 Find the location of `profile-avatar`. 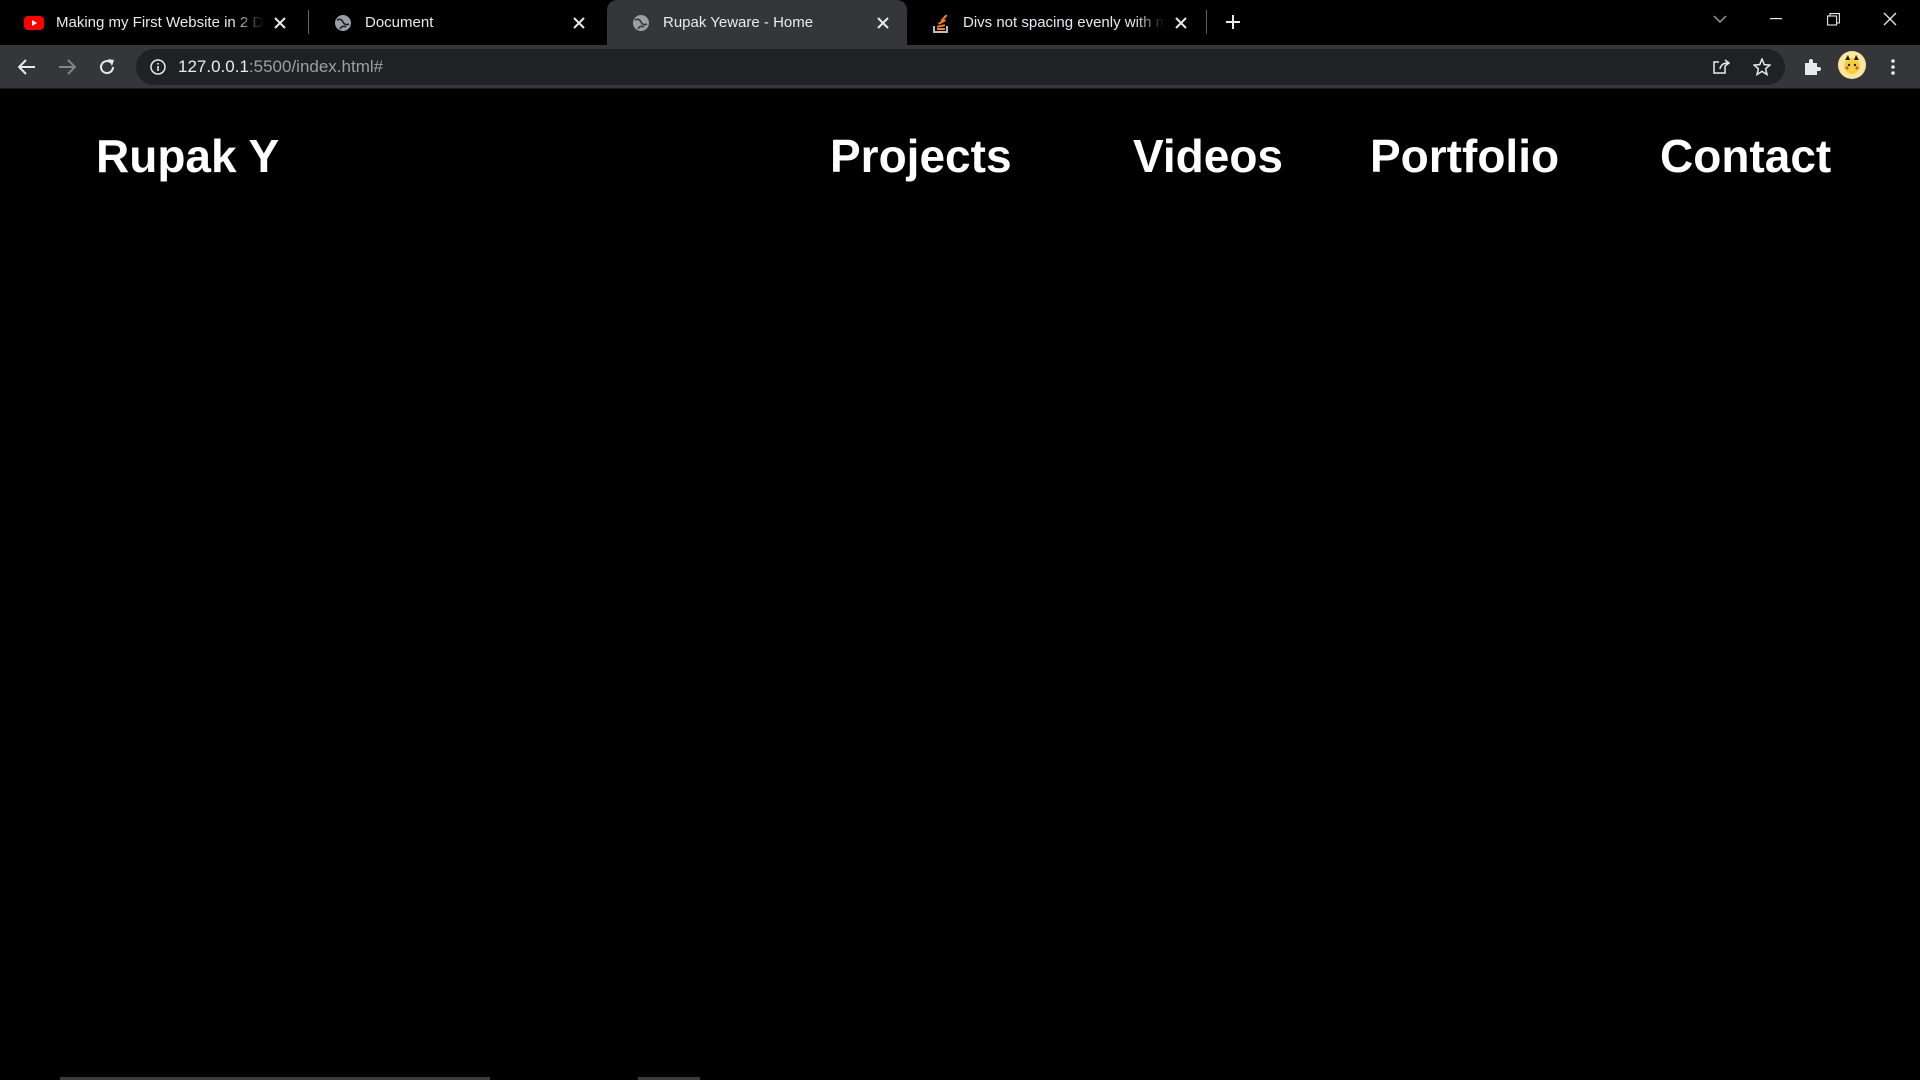

profile-avatar is located at coordinates (1852, 65).